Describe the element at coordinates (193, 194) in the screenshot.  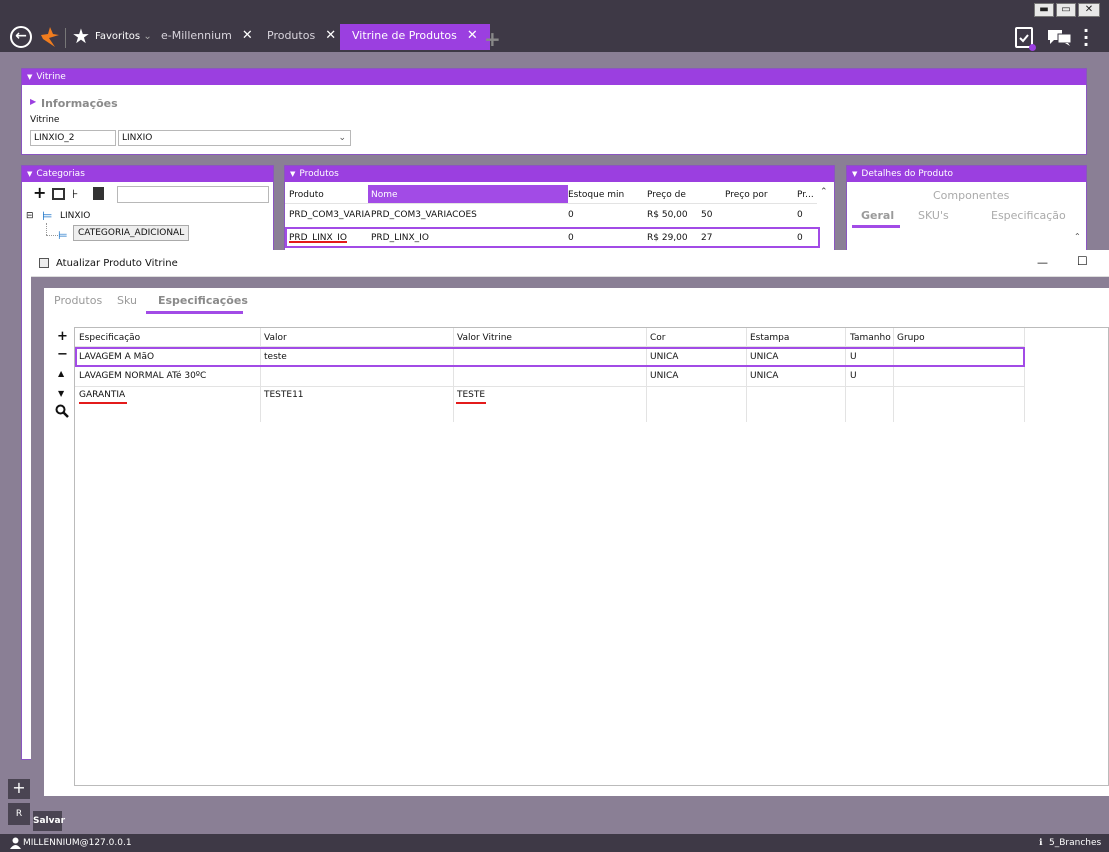
I see `categorias-search-input` at that location.